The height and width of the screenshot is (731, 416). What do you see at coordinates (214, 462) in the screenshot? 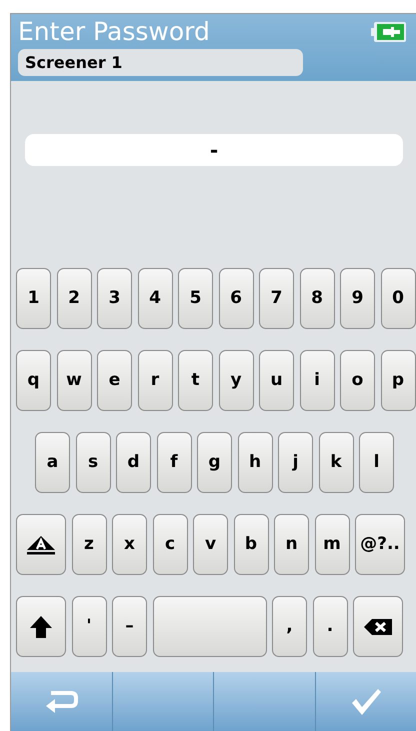
I see `keyboard-key: g` at bounding box center [214, 462].